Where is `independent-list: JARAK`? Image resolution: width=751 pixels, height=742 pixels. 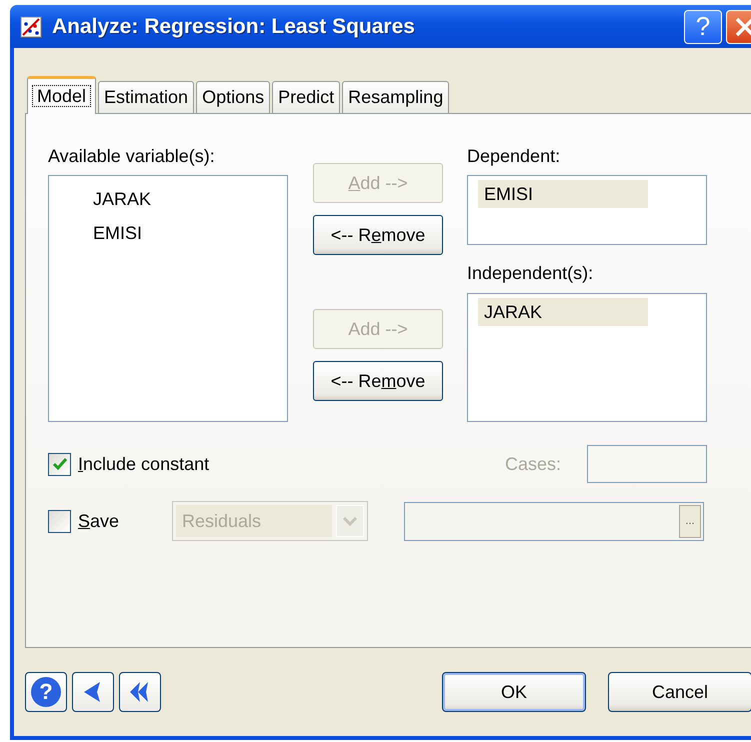
independent-list: JARAK is located at coordinates (587, 357).